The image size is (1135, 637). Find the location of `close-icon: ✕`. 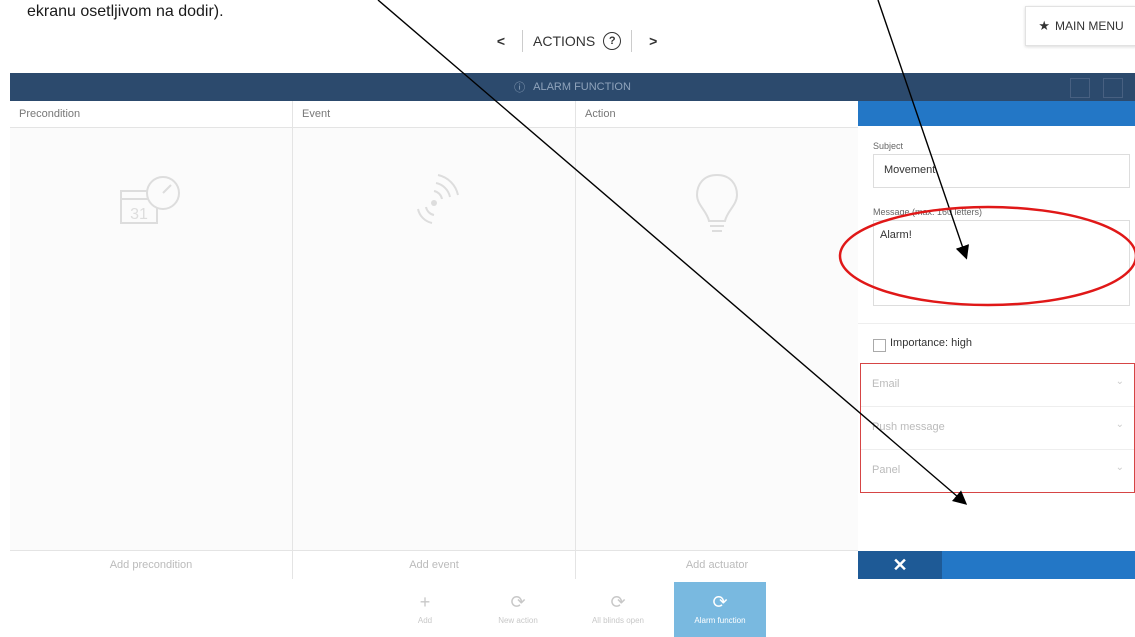

close-icon: ✕ is located at coordinates (900, 565).